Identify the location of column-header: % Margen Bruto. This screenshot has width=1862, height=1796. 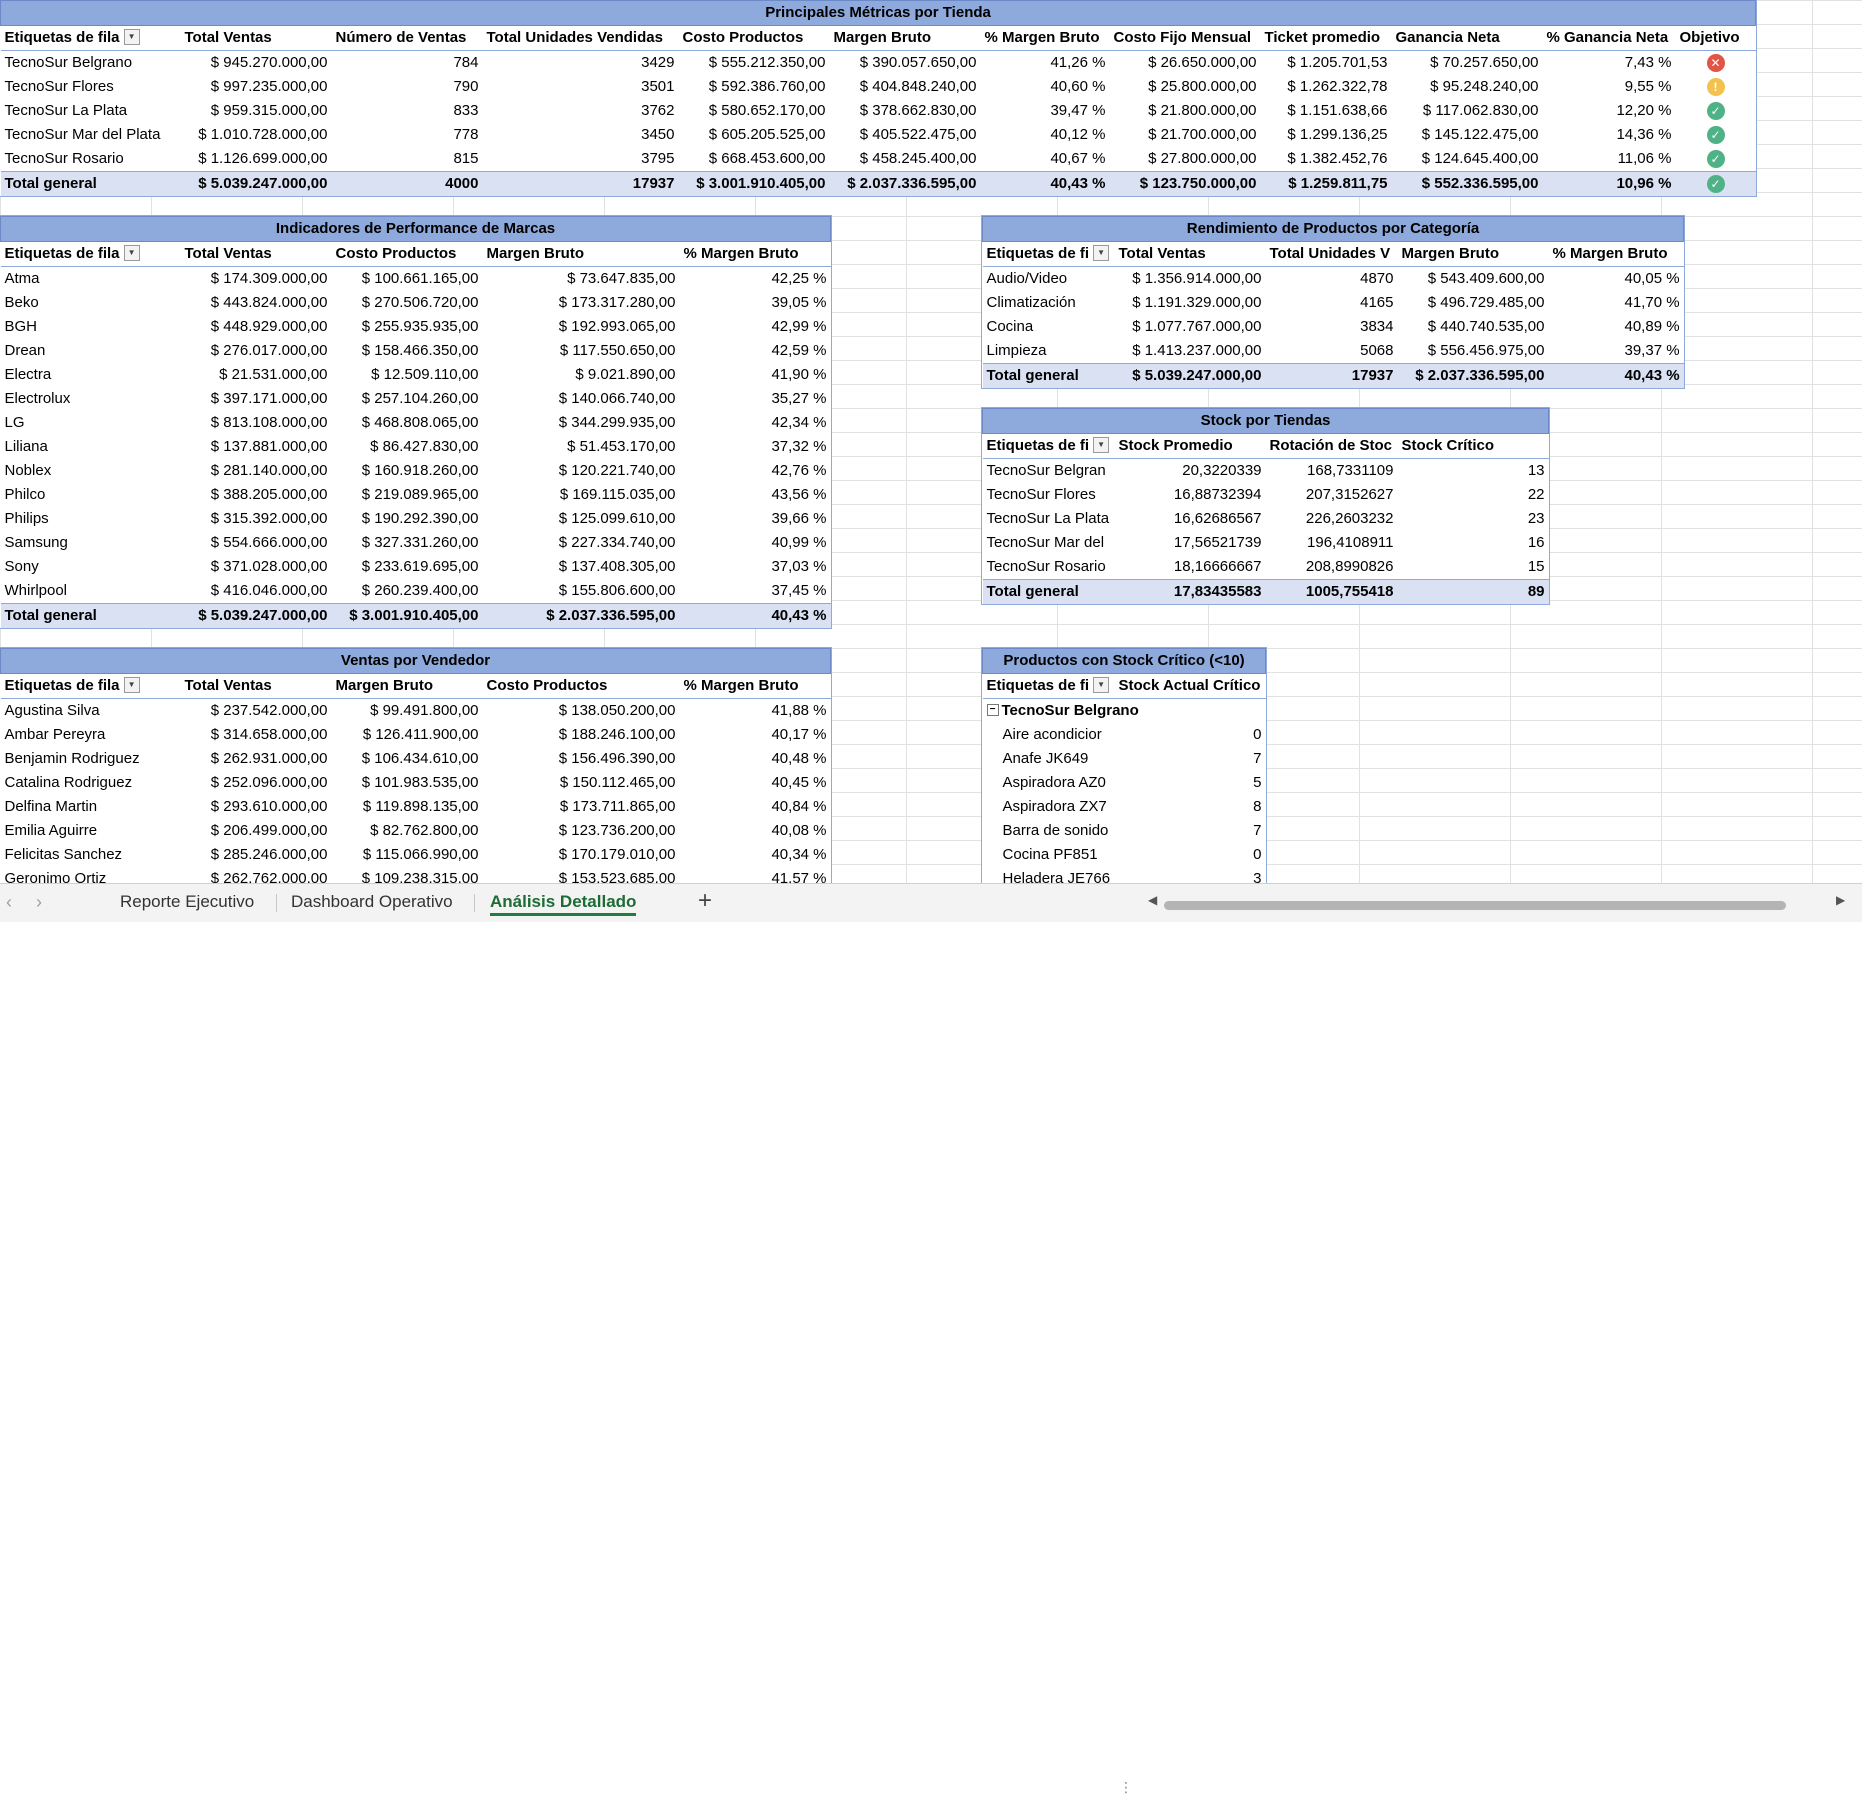
(1616, 254).